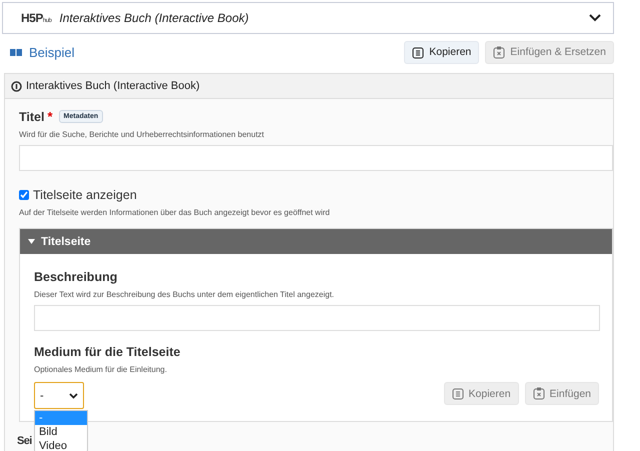  What do you see at coordinates (142, 134) in the screenshot?
I see `field-description: Wird für die Suche, Berichte und Urheberrechtsinformationen benutzt` at bounding box center [142, 134].